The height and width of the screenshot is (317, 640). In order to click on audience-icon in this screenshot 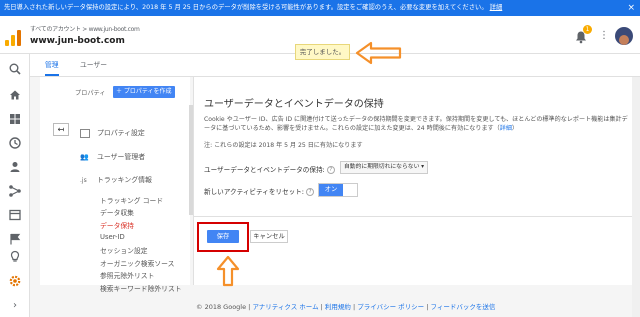, I will do `click(15, 167)`.